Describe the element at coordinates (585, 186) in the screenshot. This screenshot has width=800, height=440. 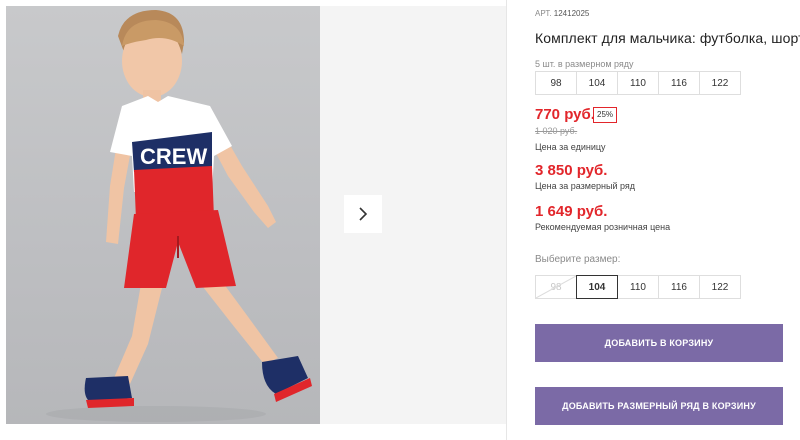
I see `row-price-label: Цена за размерный ряд` at that location.